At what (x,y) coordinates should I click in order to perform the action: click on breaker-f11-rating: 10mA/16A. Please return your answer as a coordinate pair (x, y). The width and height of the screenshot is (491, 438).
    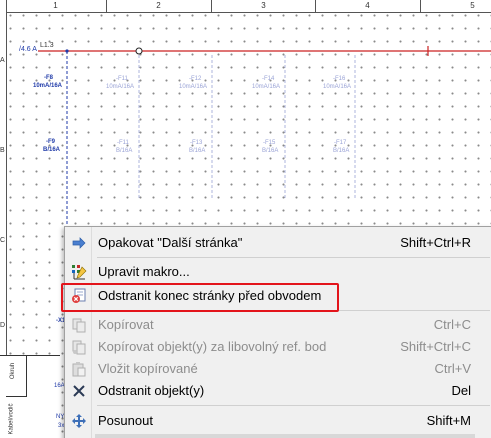
    Looking at the image, I should click on (120, 87).